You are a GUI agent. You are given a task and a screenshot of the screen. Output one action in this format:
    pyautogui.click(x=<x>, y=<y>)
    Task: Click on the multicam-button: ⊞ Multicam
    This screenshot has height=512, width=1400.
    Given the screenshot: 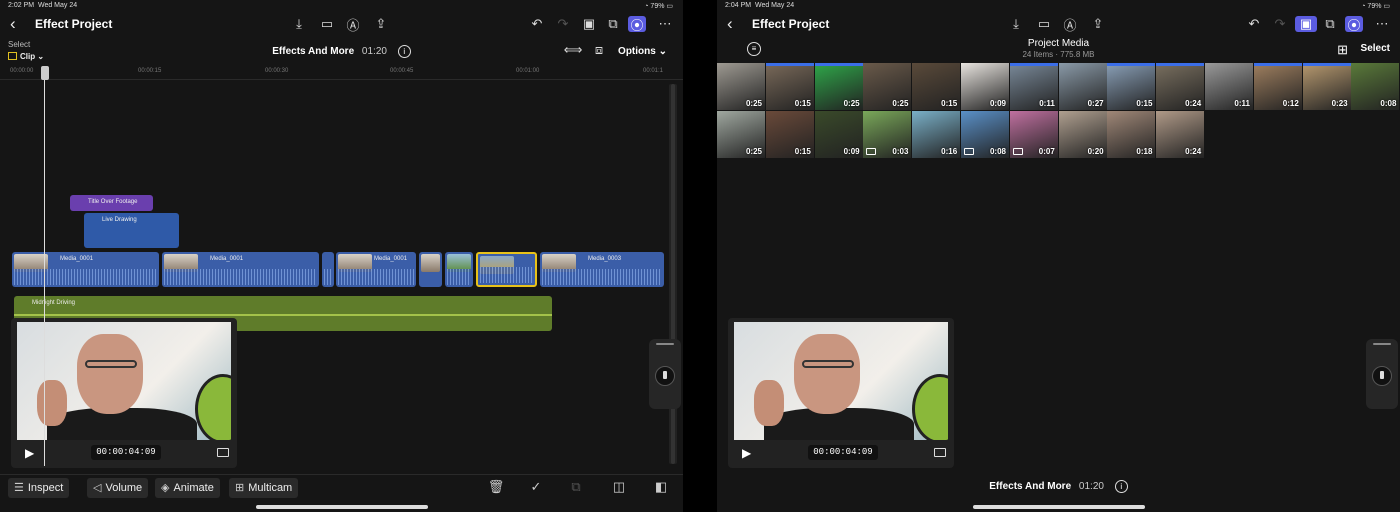 What is the action you would take?
    pyautogui.click(x=264, y=488)
    